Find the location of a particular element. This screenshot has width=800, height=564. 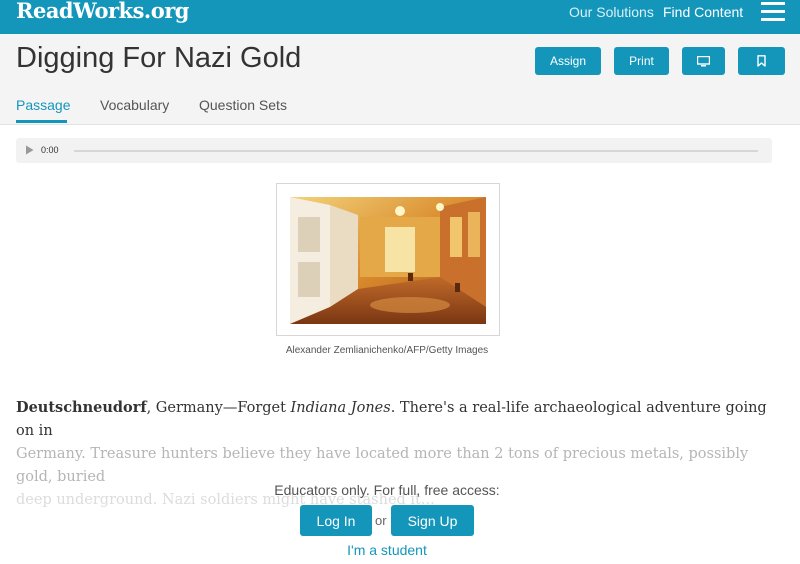

bookmark-button is located at coordinates (761, 61).